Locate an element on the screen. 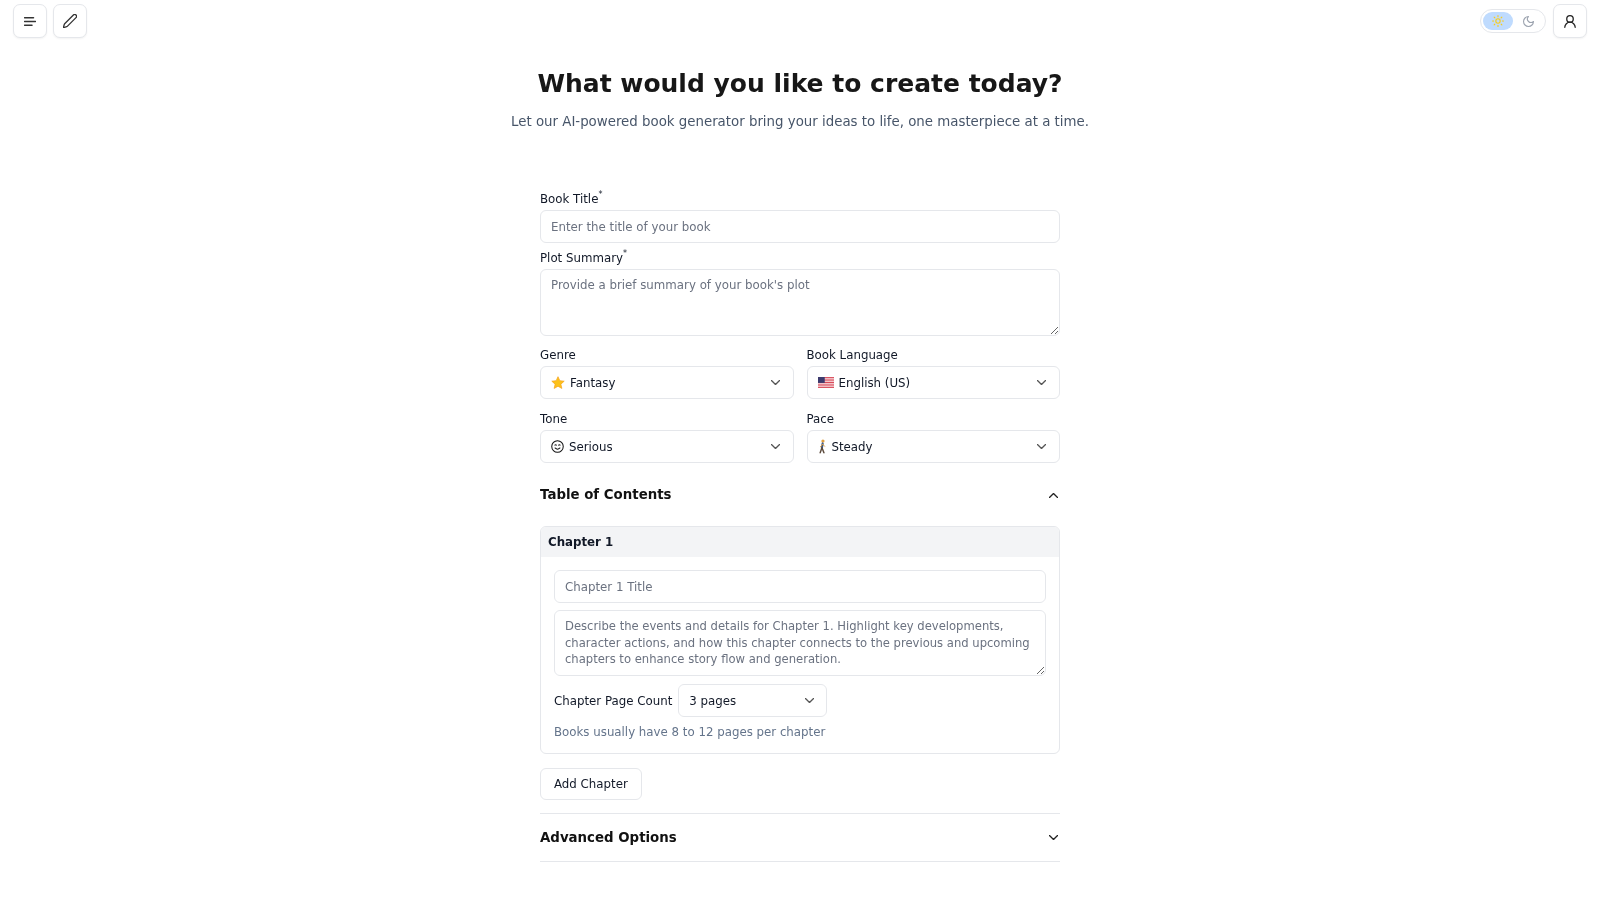  flag-icon is located at coordinates (825, 382).